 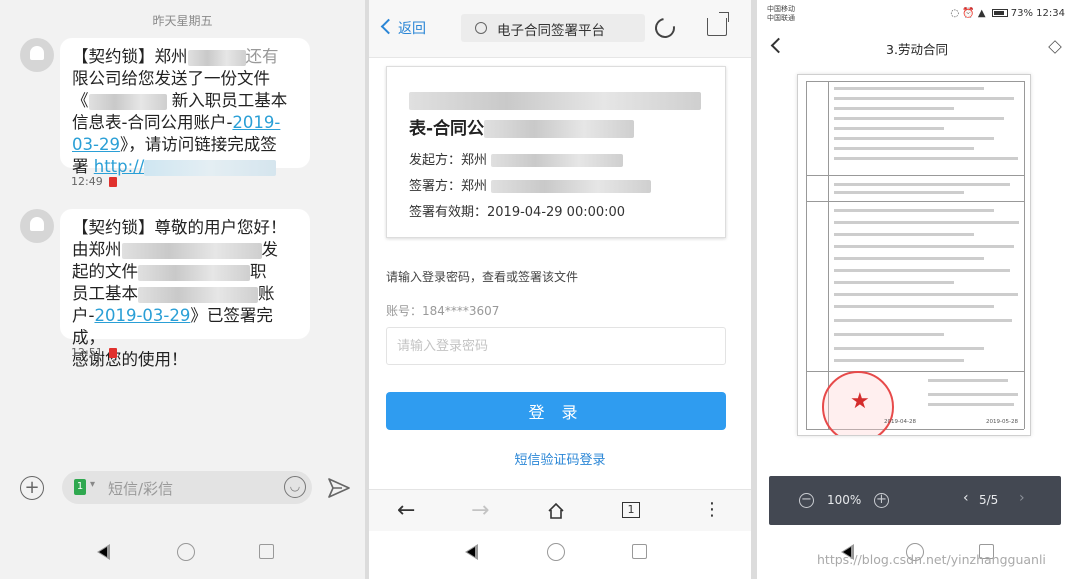 What do you see at coordinates (119, 166) in the screenshot?
I see `sign-link: http://` at bounding box center [119, 166].